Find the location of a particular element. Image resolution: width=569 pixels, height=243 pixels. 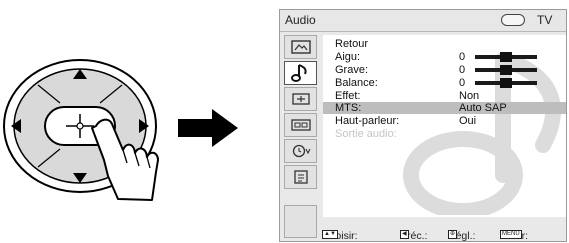

menu-item-haut-parleur: Haut-parleur: Oui is located at coordinates (444, 121).